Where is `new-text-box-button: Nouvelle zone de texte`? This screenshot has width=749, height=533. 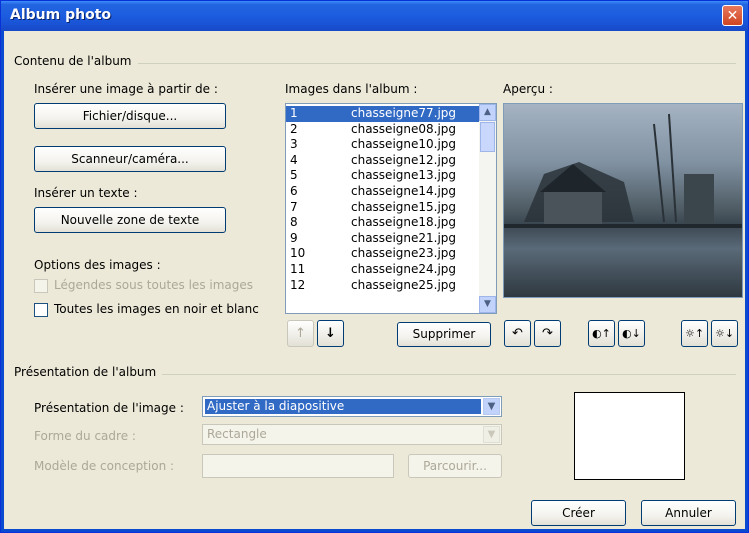
new-text-box-button: Nouvelle zone de texte is located at coordinates (130, 220).